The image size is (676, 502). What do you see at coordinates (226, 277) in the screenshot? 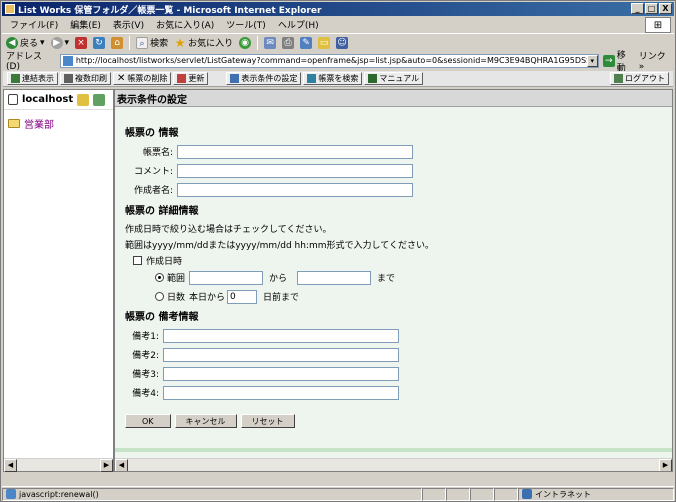
I see `range-from-input` at bounding box center [226, 277].